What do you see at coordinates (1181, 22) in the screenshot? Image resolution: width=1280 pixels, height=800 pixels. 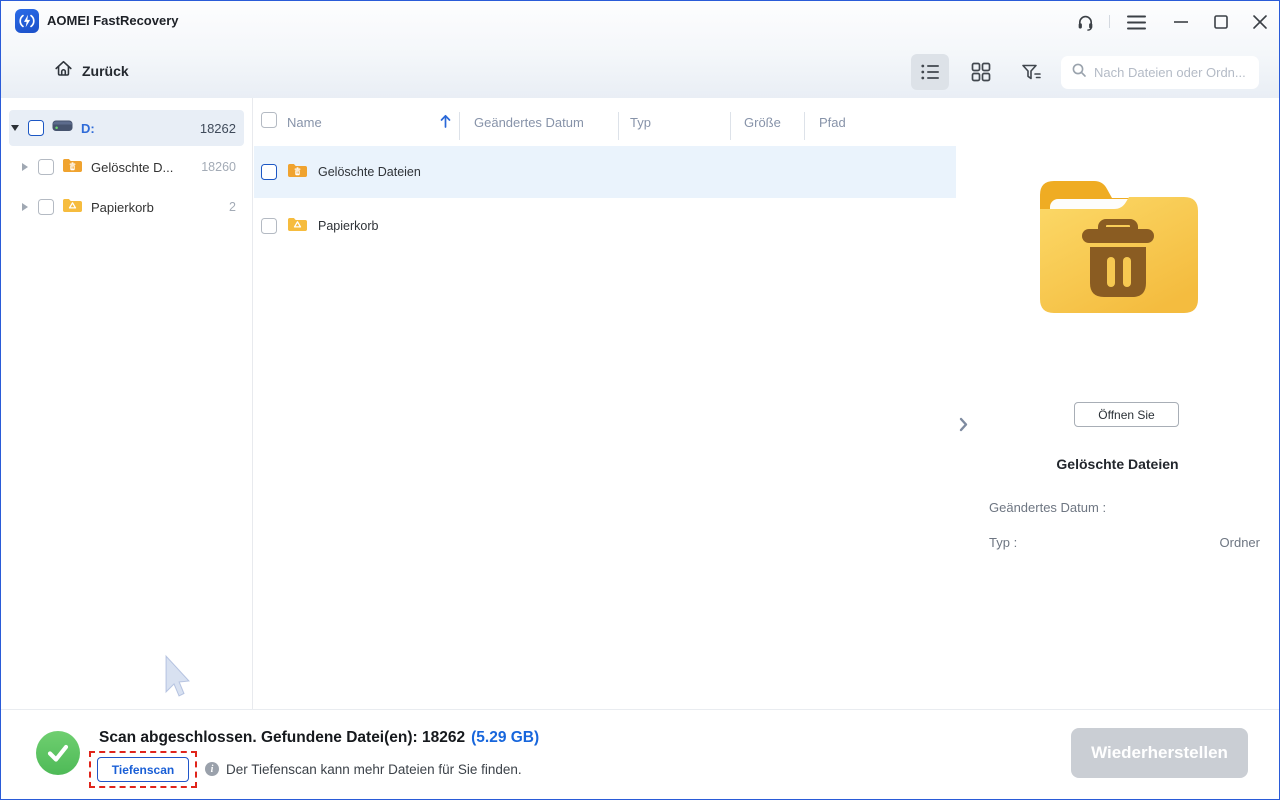 I see `minimize-button` at bounding box center [1181, 22].